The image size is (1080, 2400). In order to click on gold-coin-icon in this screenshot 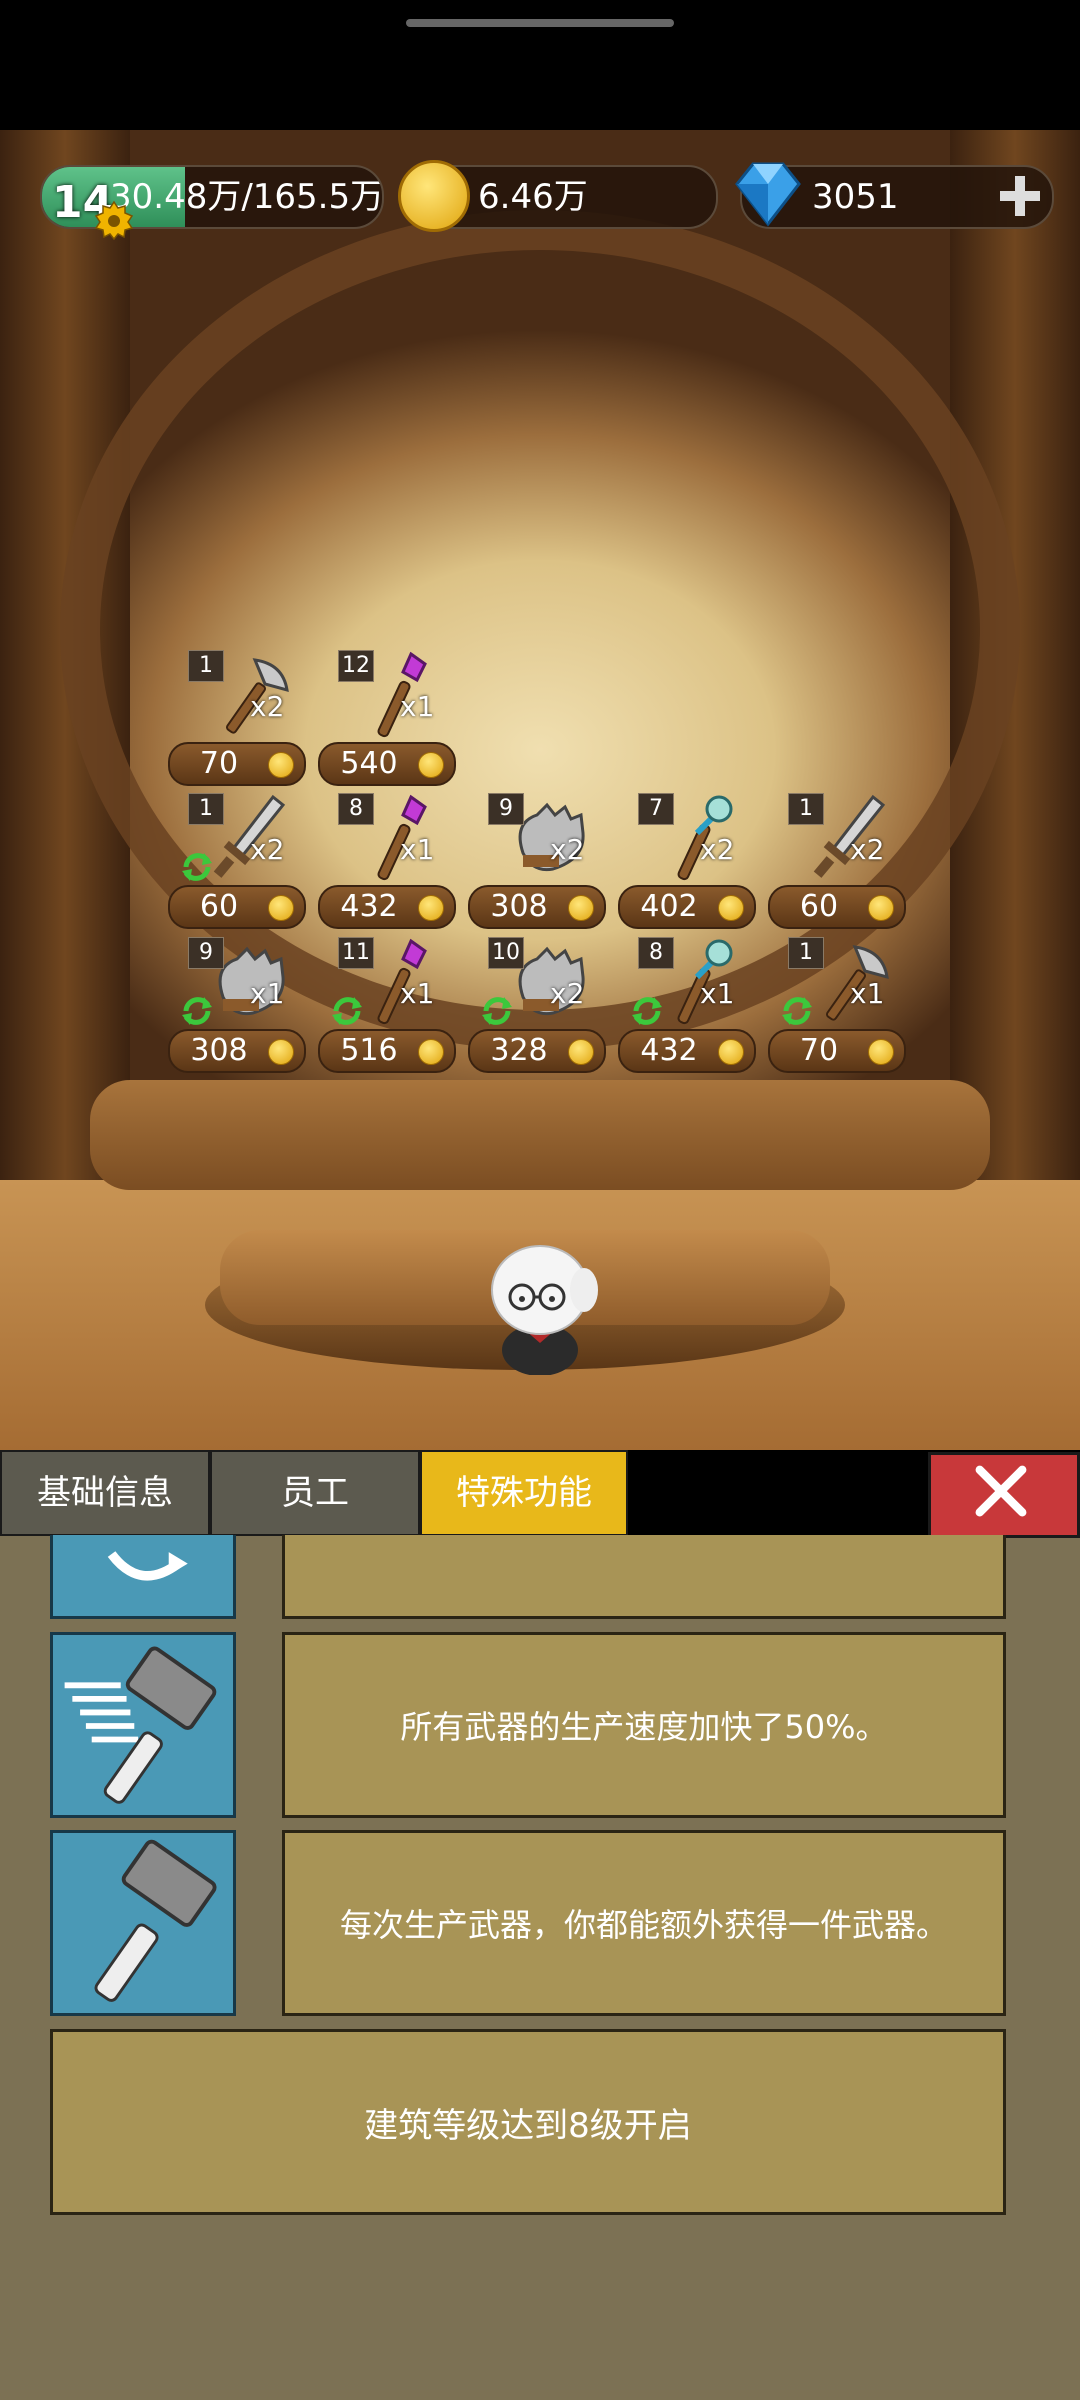, I will do `click(434, 196)`.